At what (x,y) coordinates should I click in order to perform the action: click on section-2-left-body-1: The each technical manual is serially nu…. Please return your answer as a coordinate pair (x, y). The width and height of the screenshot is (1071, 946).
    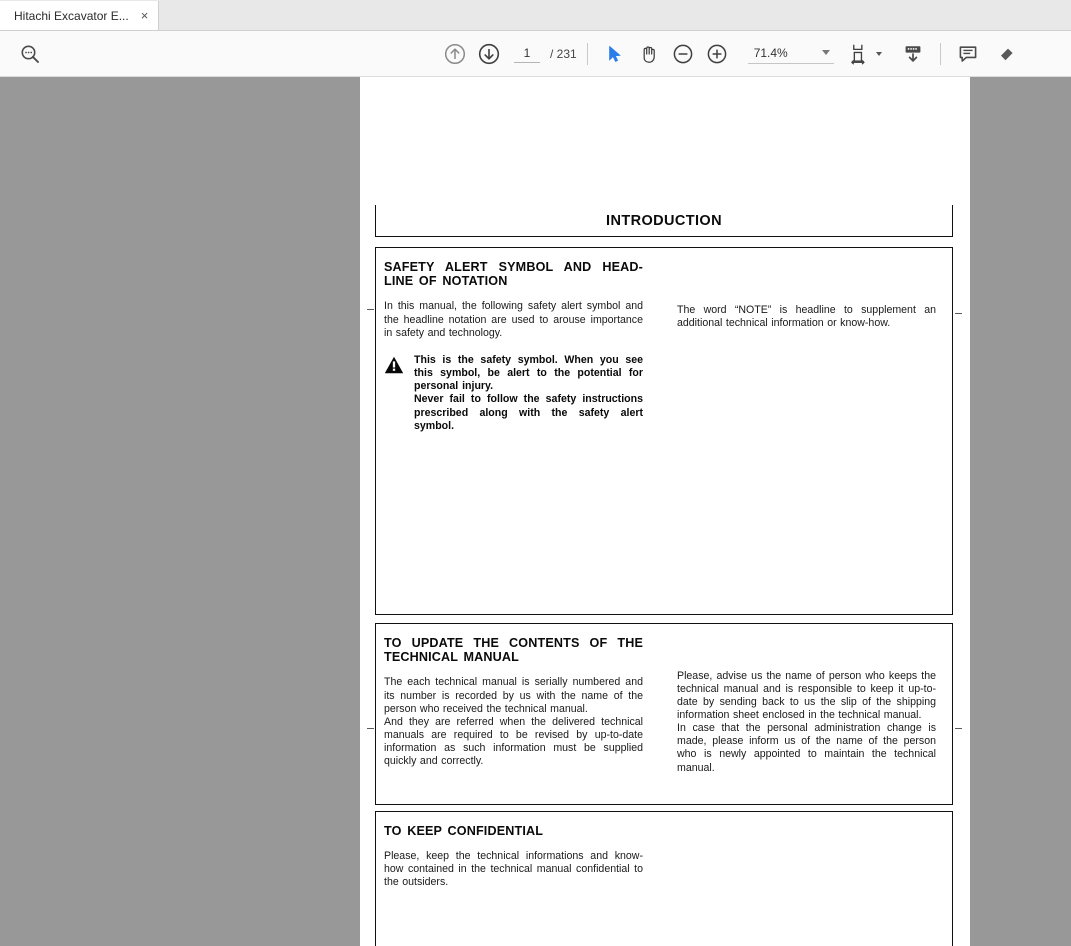
    Looking at the image, I should click on (513, 695).